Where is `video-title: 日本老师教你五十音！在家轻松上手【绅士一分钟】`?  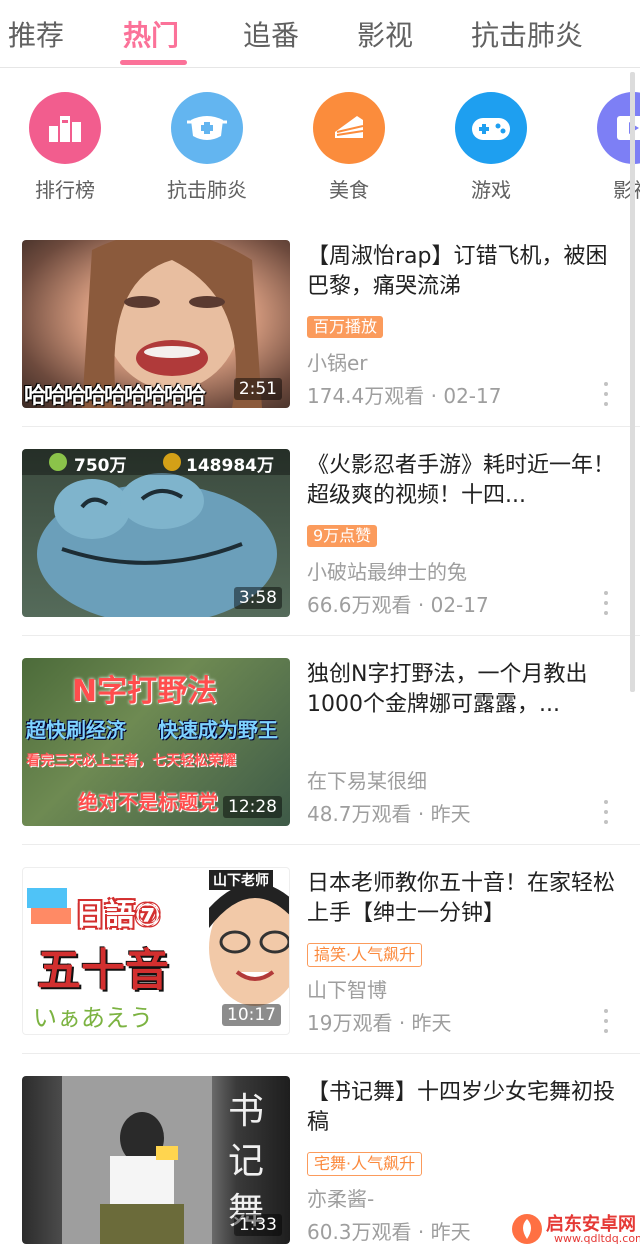
video-title: 日本老师教你五十音！在家轻松上手【绅士一分钟】 is located at coordinates (462, 899).